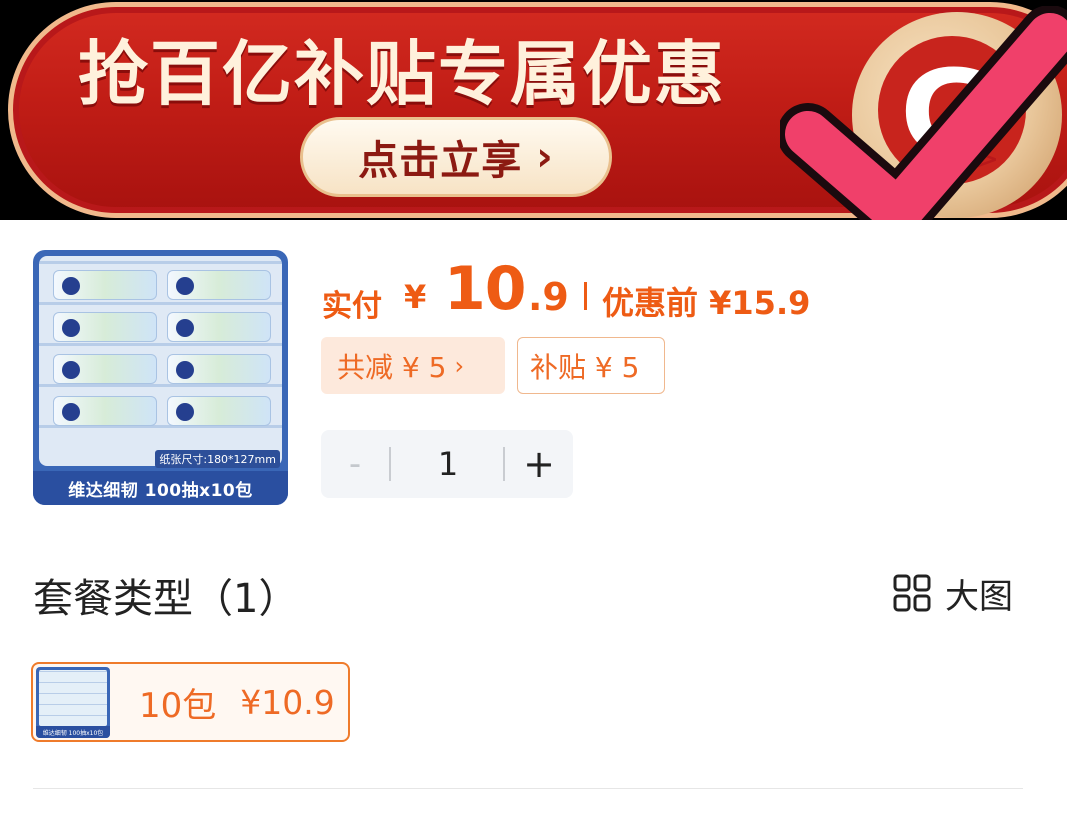 The height and width of the screenshot is (815, 1067). What do you see at coordinates (402, 74) in the screenshot?
I see `banner-title: 抢百亿补贴专属优惠` at bounding box center [402, 74].